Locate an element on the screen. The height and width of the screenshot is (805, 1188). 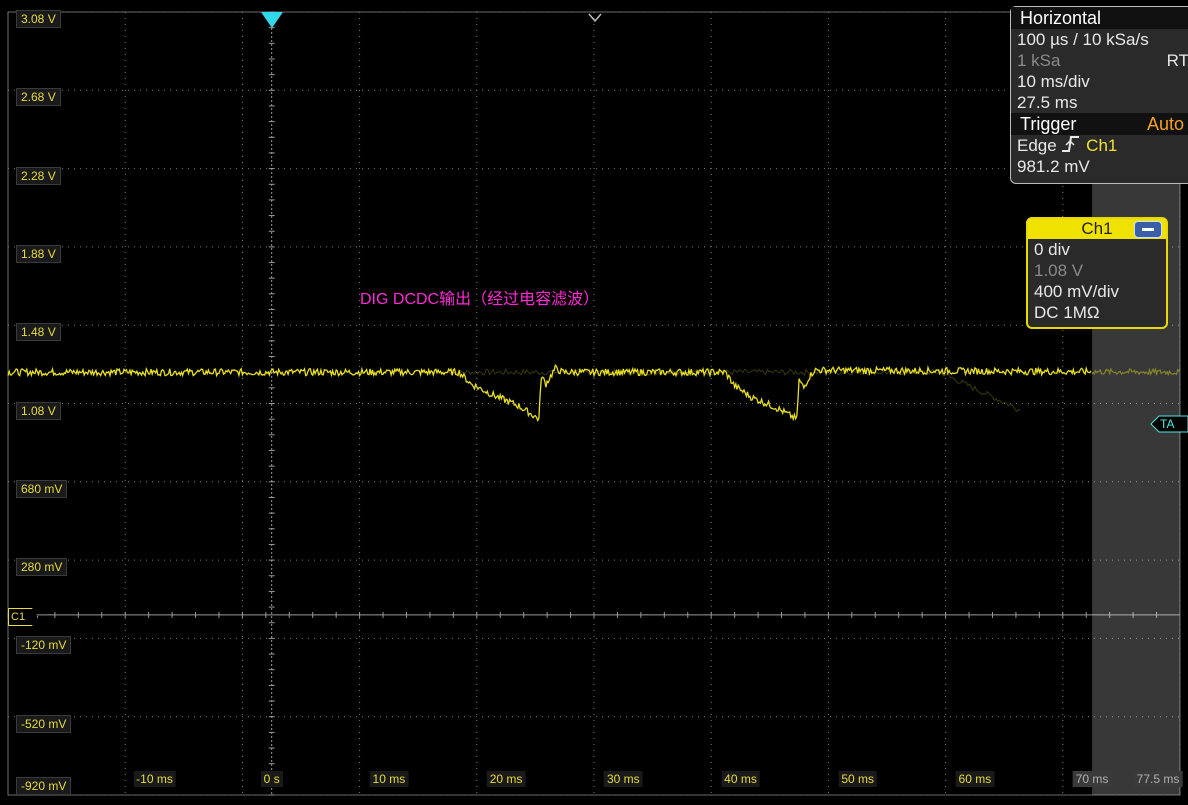
trigger-position-marker-icon is located at coordinates (272, 22).